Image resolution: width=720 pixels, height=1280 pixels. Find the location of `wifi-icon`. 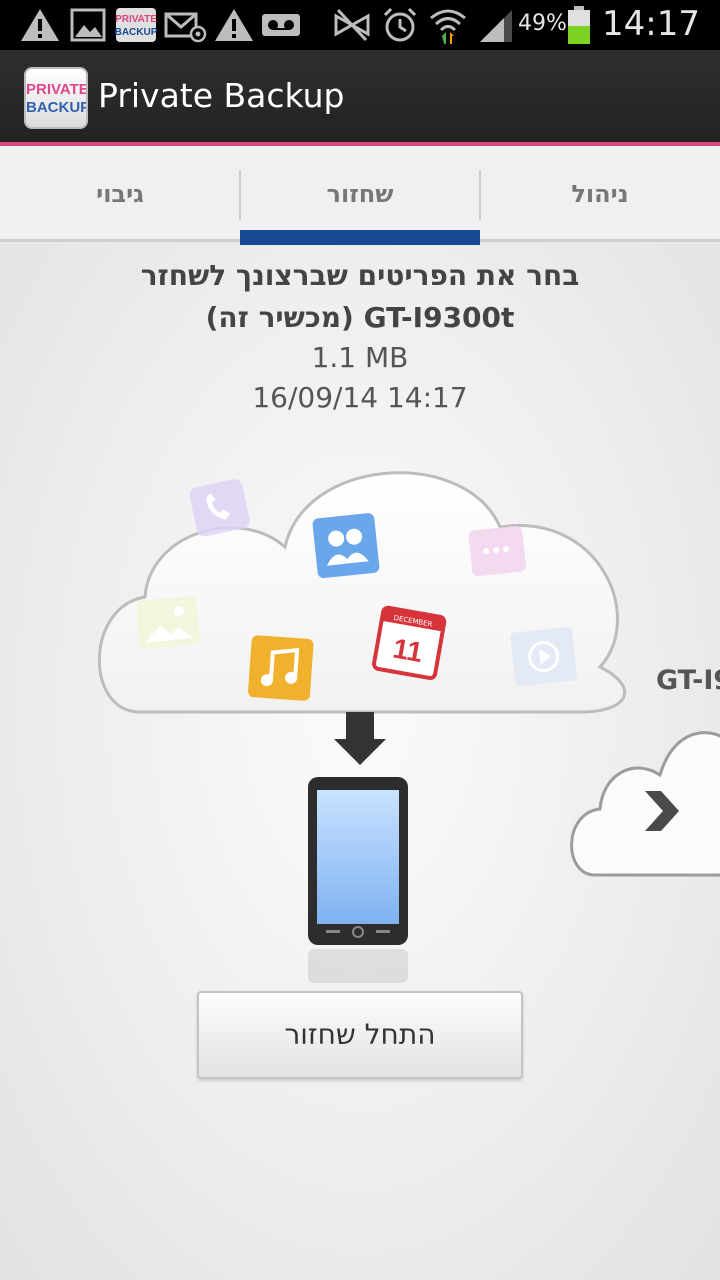

wifi-icon is located at coordinates (448, 26).